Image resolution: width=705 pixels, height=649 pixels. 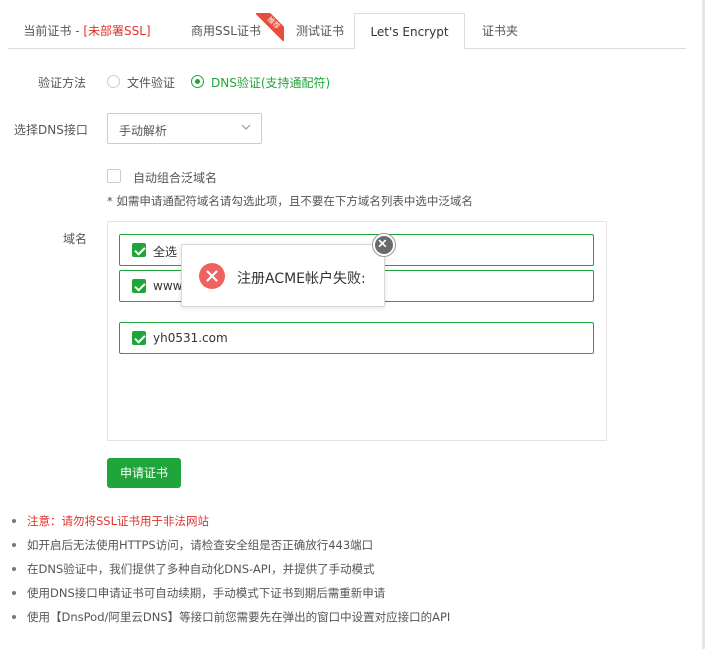 What do you see at coordinates (246, 127) in the screenshot?
I see `chevron-down-icon` at bounding box center [246, 127].